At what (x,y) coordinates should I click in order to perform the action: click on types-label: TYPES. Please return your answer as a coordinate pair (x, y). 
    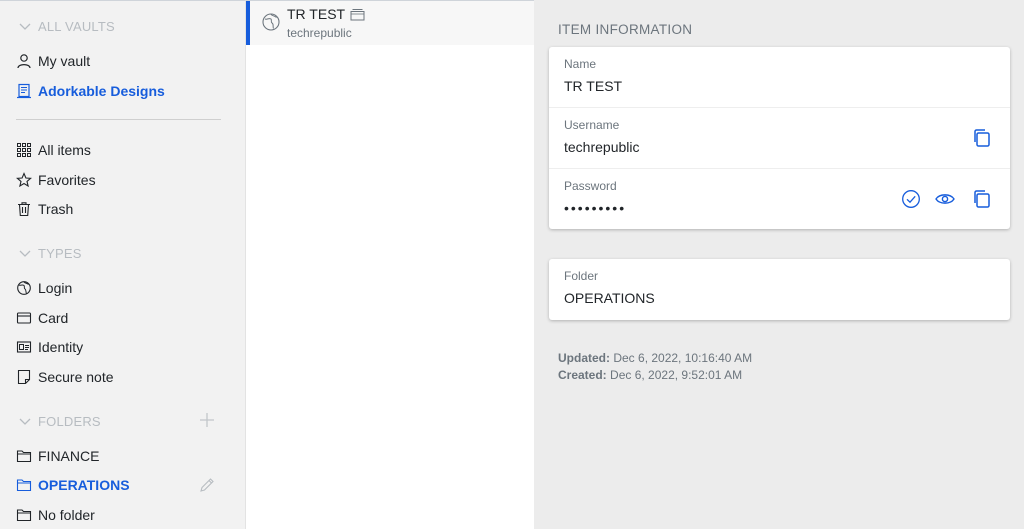
    Looking at the image, I should click on (60, 253).